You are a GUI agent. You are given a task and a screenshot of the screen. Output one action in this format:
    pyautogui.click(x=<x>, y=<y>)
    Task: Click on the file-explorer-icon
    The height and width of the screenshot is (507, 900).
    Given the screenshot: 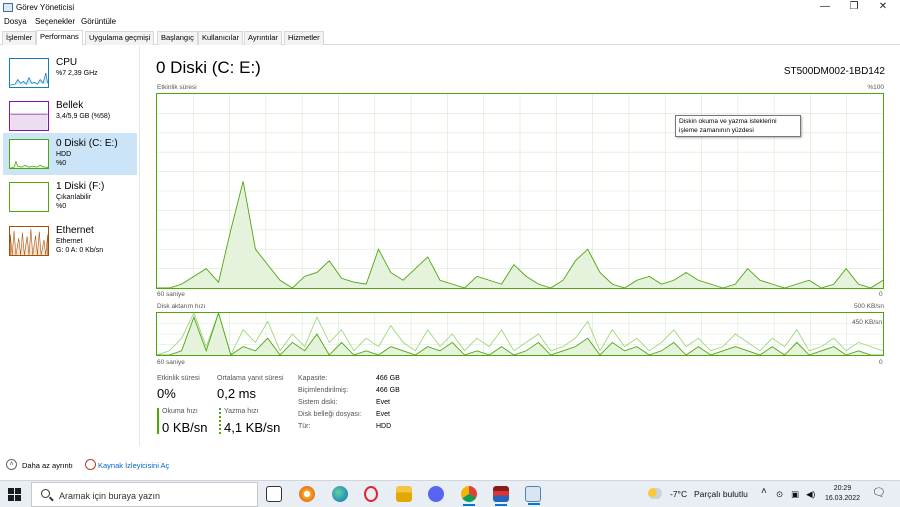 What is the action you would take?
    pyautogui.click(x=404, y=494)
    